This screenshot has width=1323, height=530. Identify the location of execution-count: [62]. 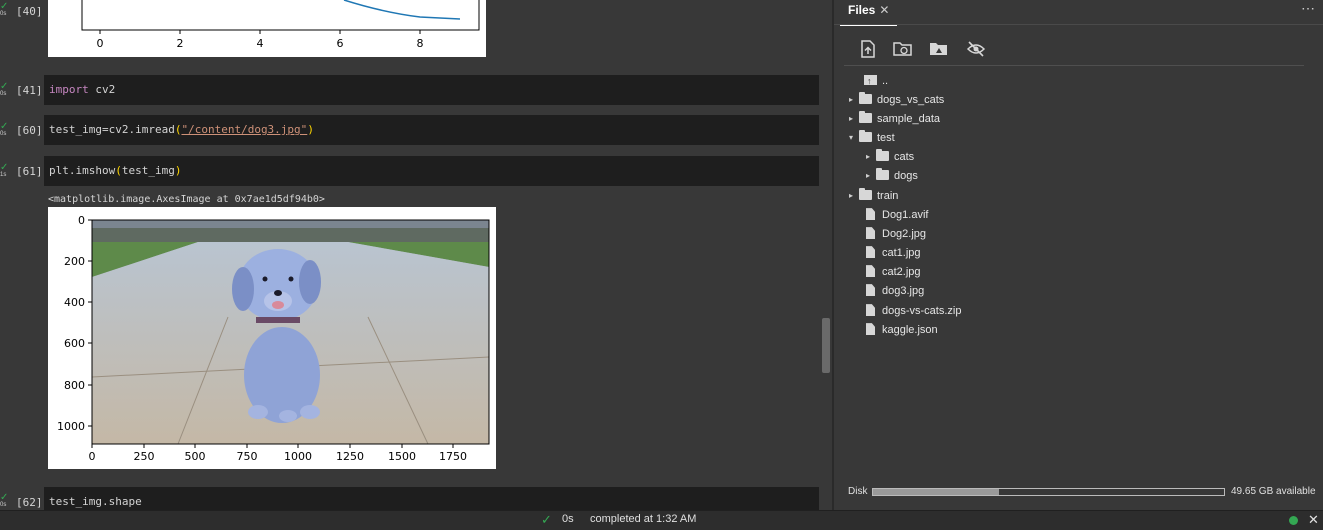
(29, 502).